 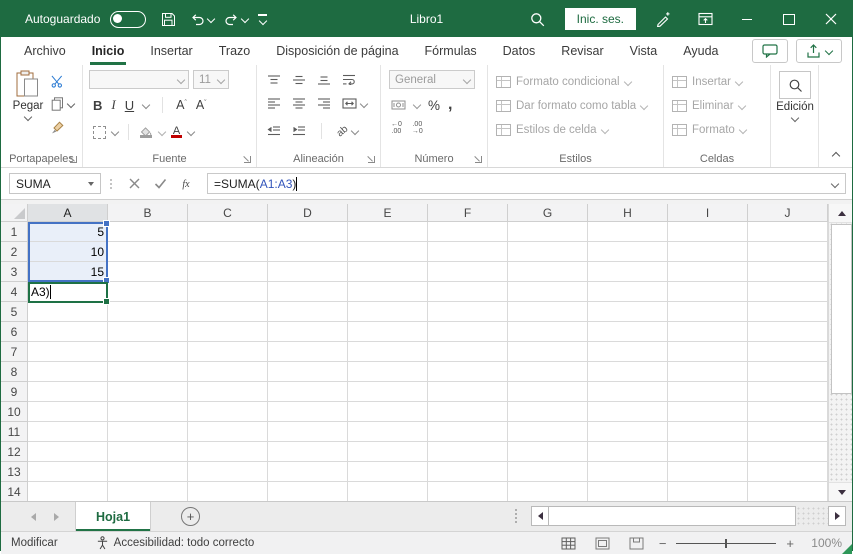 I want to click on cell-F3, so click(x=468, y=272).